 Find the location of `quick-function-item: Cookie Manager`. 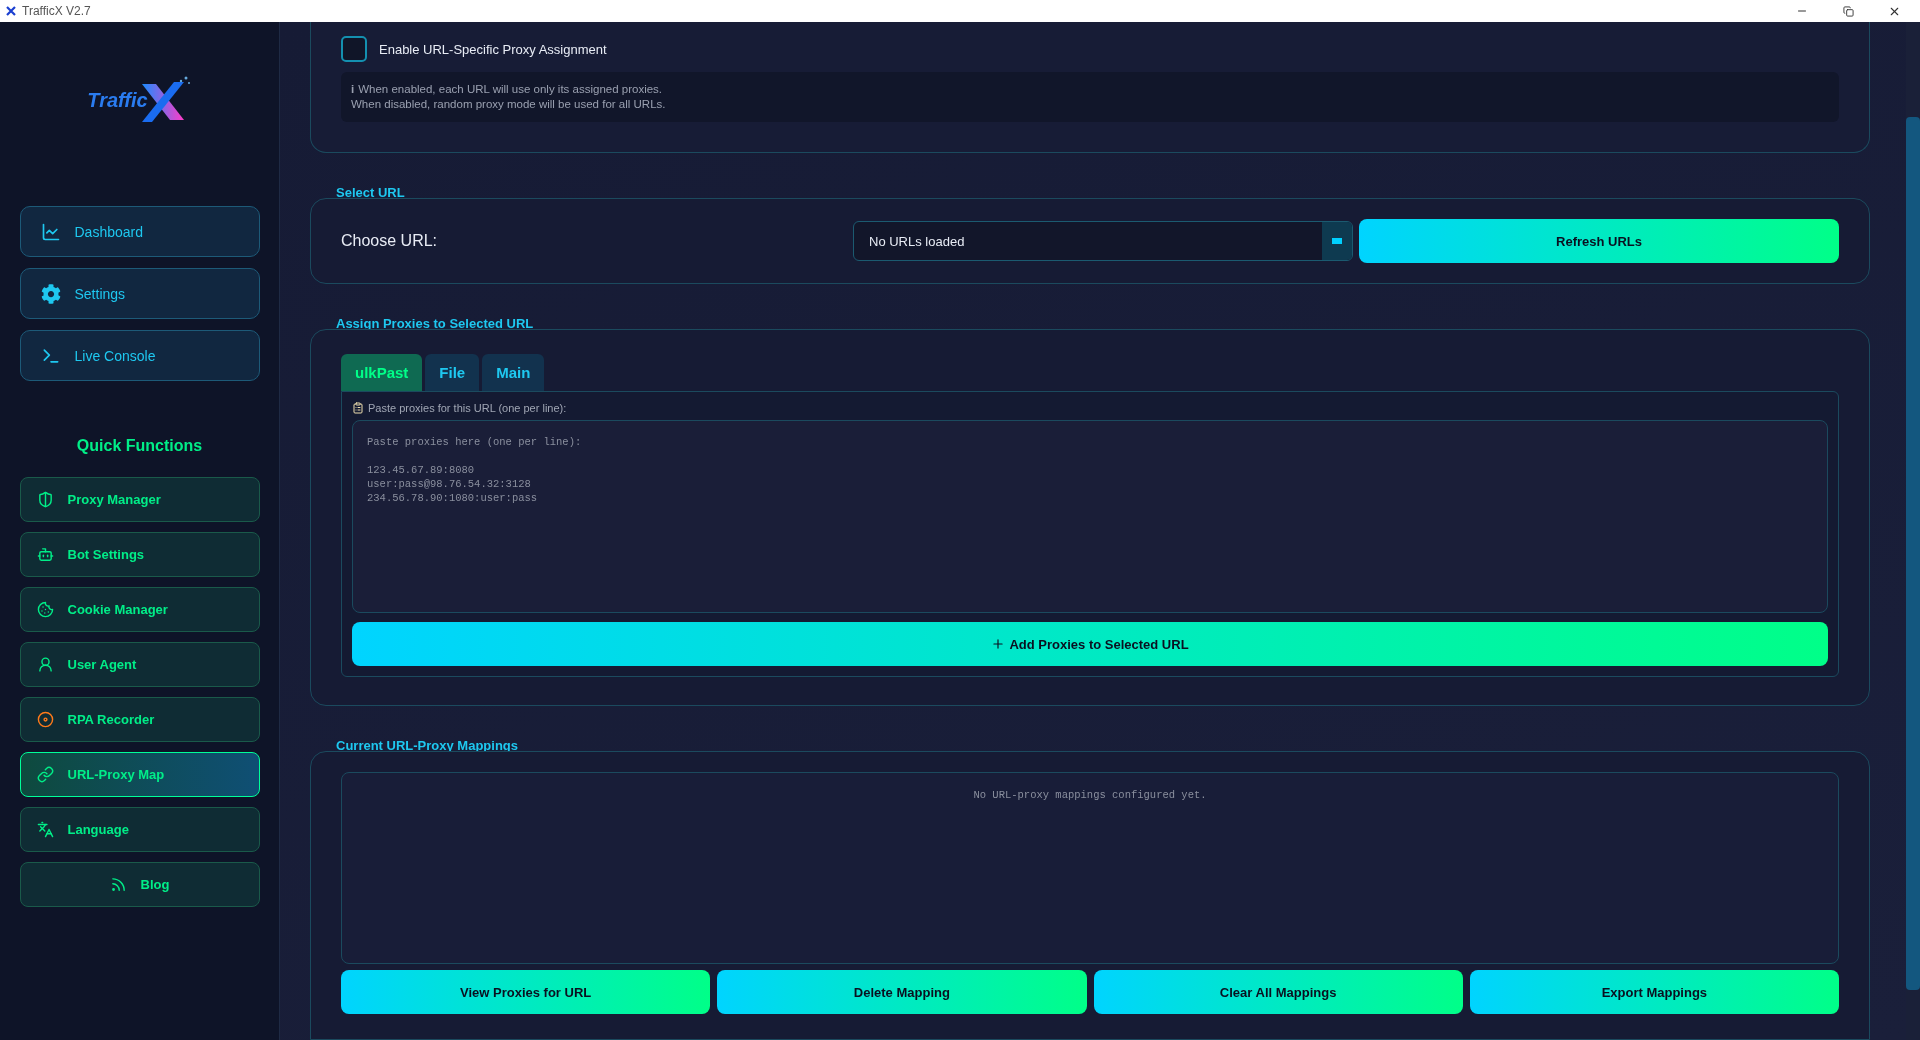

quick-function-item: Cookie Manager is located at coordinates (139, 609).